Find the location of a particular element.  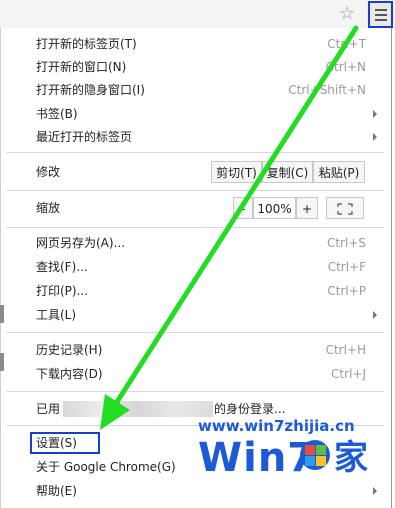

shortcut-label: Ctrl+S is located at coordinates (346, 243).